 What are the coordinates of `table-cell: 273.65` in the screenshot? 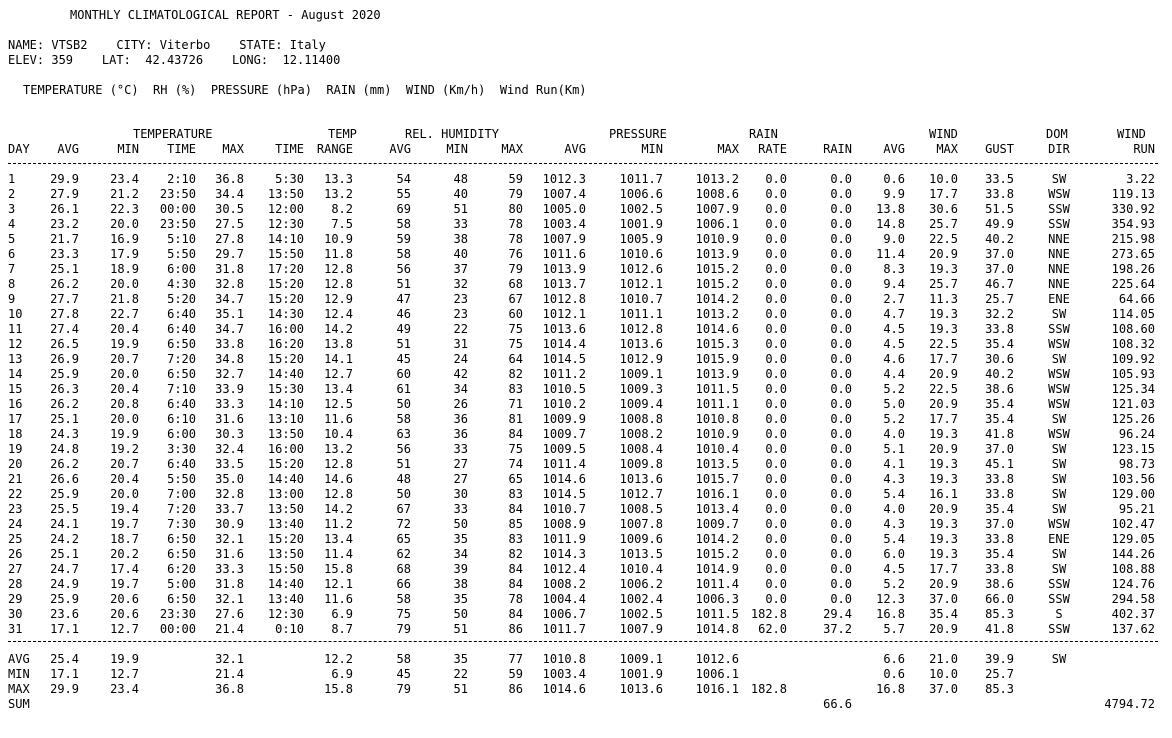 It's located at (1133, 254).